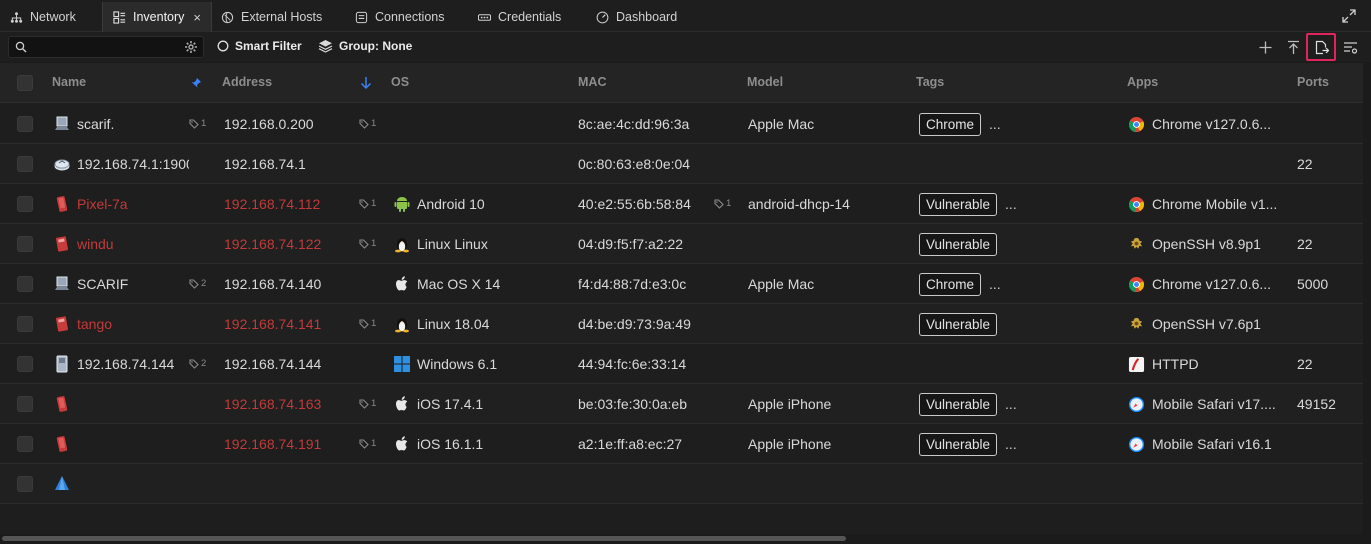 Image resolution: width=1371 pixels, height=544 pixels. What do you see at coordinates (121, 204) in the screenshot?
I see `cell-name: Pixel-7a` at bounding box center [121, 204].